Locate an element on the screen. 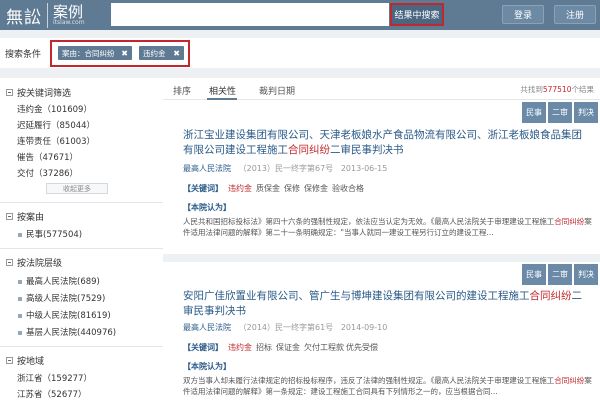  login-button: 登录 is located at coordinates (523, 14).